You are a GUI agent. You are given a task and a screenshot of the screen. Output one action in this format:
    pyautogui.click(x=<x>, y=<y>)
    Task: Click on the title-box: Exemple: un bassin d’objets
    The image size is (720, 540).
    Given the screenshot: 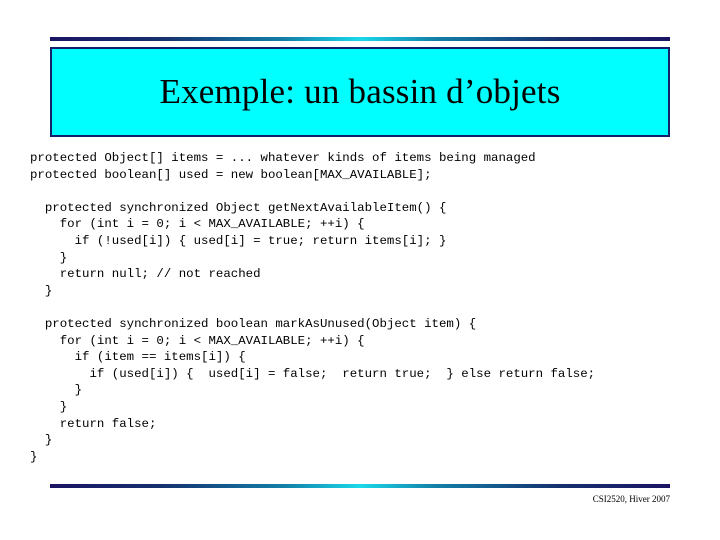 What is the action you would take?
    pyautogui.click(x=360, y=92)
    